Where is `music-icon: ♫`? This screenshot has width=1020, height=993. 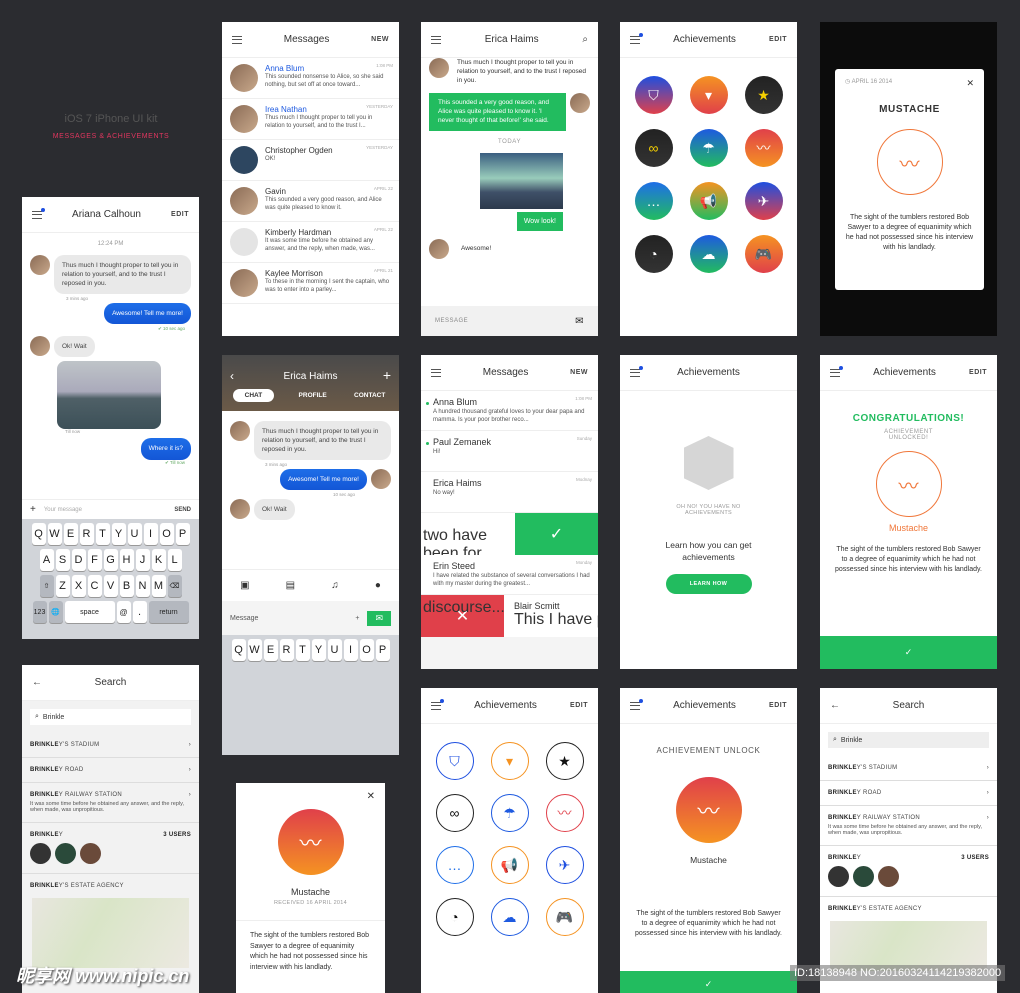
music-icon: ♫ is located at coordinates (335, 585).